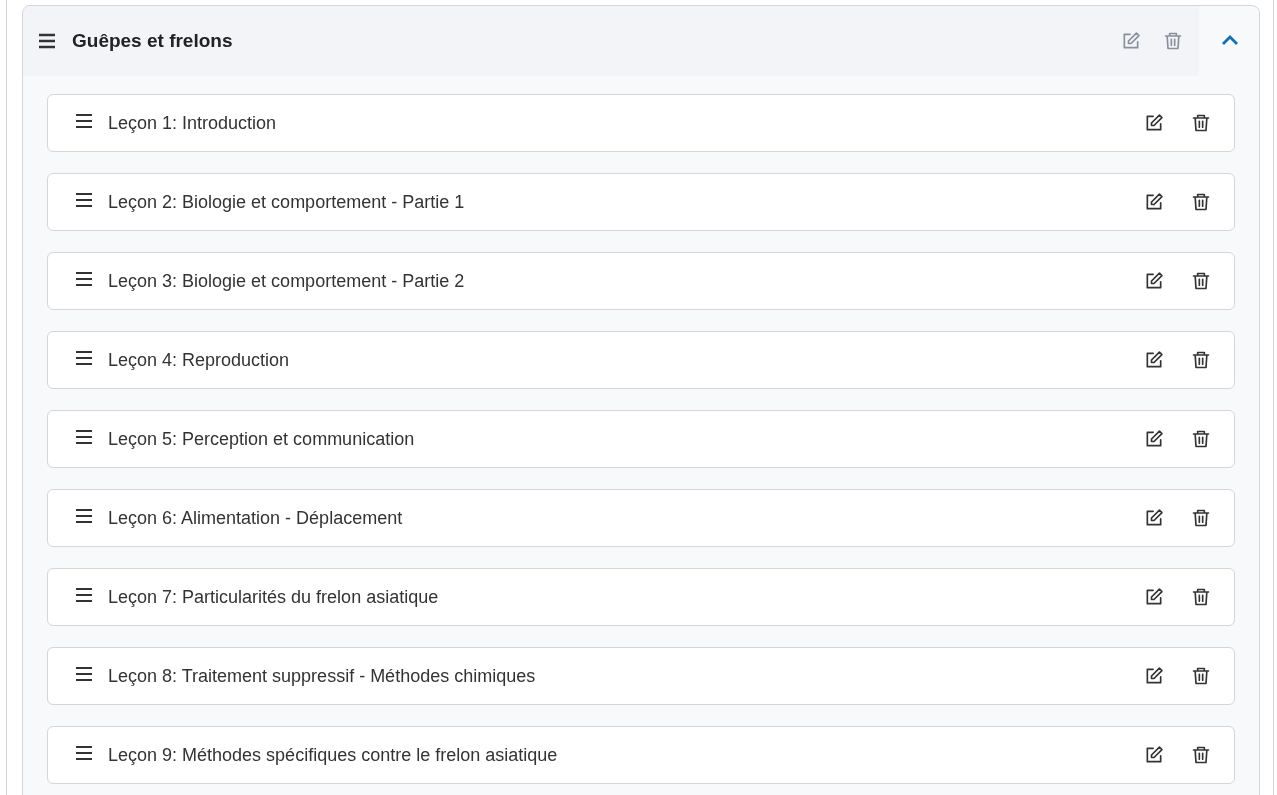 The width and height of the screenshot is (1277, 795). I want to click on lesson-title: Leçon 5: Perception et communication, so click(261, 439).